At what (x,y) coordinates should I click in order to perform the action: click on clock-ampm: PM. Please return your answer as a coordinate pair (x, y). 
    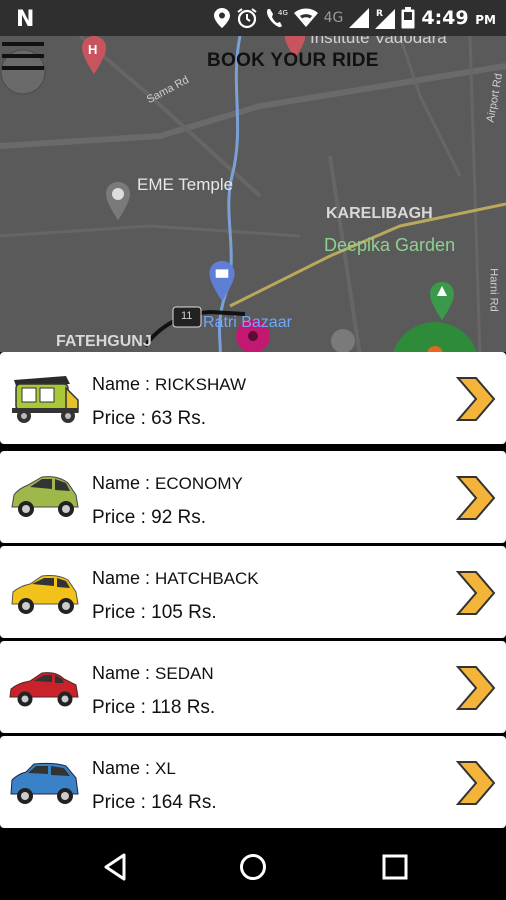
    Looking at the image, I should click on (485, 20).